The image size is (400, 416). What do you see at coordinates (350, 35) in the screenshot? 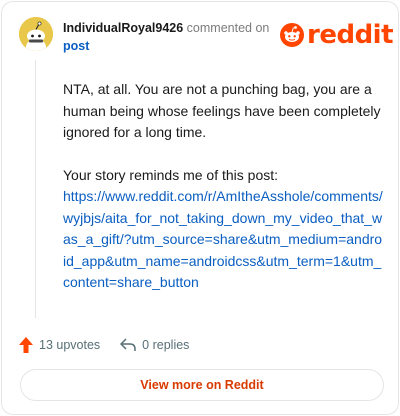
I see `reddit-wordmark: reddit` at bounding box center [350, 35].